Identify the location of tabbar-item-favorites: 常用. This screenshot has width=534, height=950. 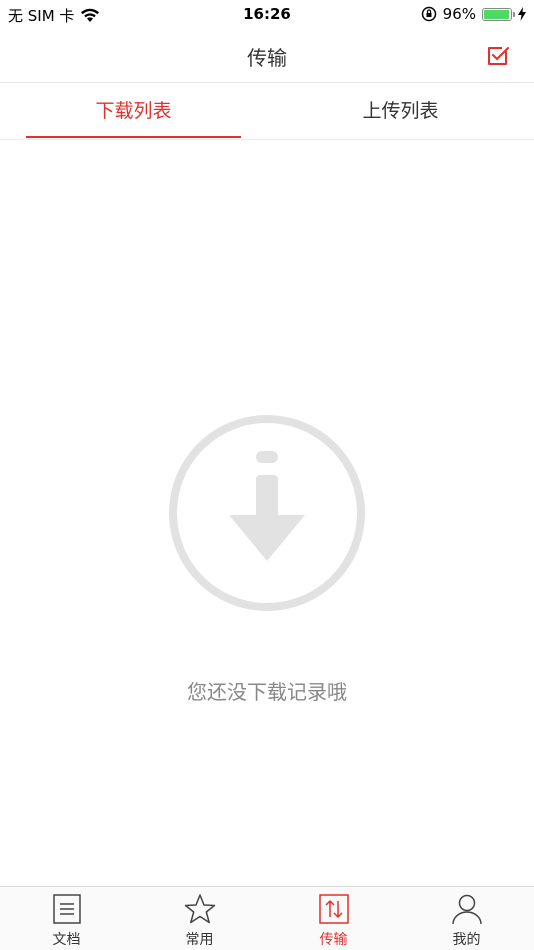
(199, 918).